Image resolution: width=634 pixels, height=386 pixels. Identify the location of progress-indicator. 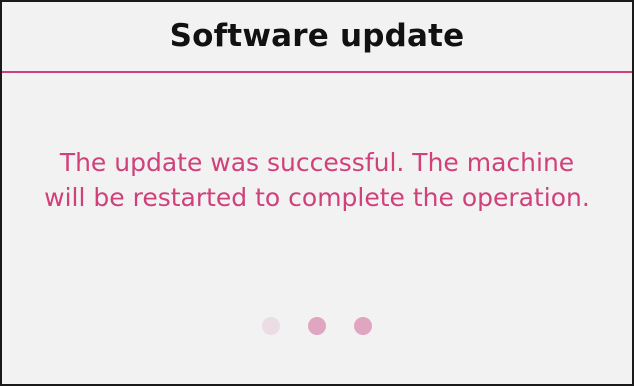
(317, 326).